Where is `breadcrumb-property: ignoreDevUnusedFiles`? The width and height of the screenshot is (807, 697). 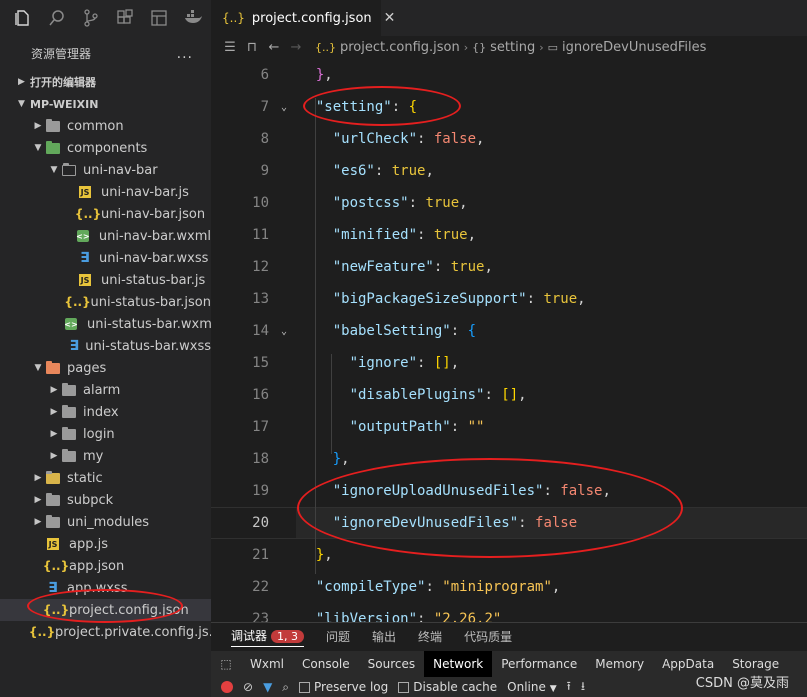 breadcrumb-property: ignoreDevUnusedFiles is located at coordinates (634, 47).